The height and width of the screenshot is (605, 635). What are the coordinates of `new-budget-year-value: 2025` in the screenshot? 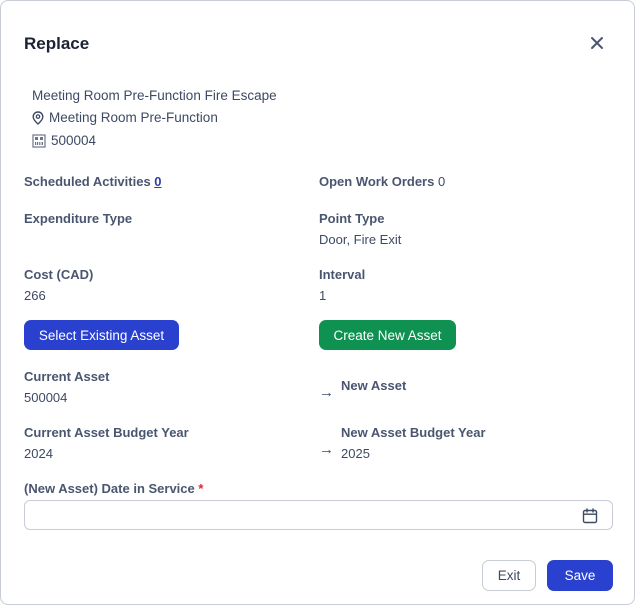 It's located at (355, 453).